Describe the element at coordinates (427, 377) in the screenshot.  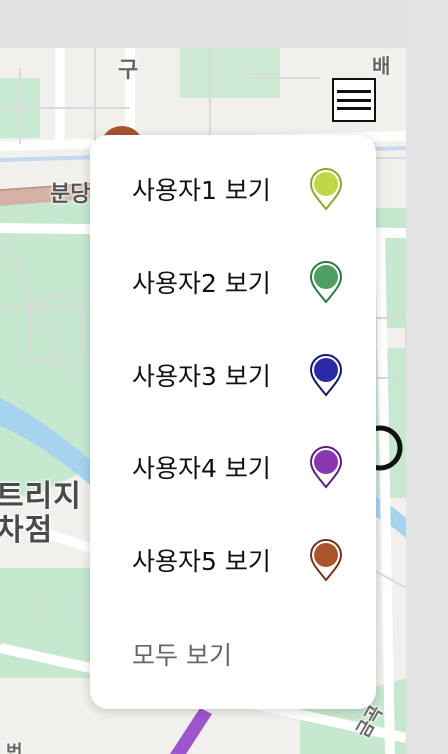
I see `screen-edge` at that location.